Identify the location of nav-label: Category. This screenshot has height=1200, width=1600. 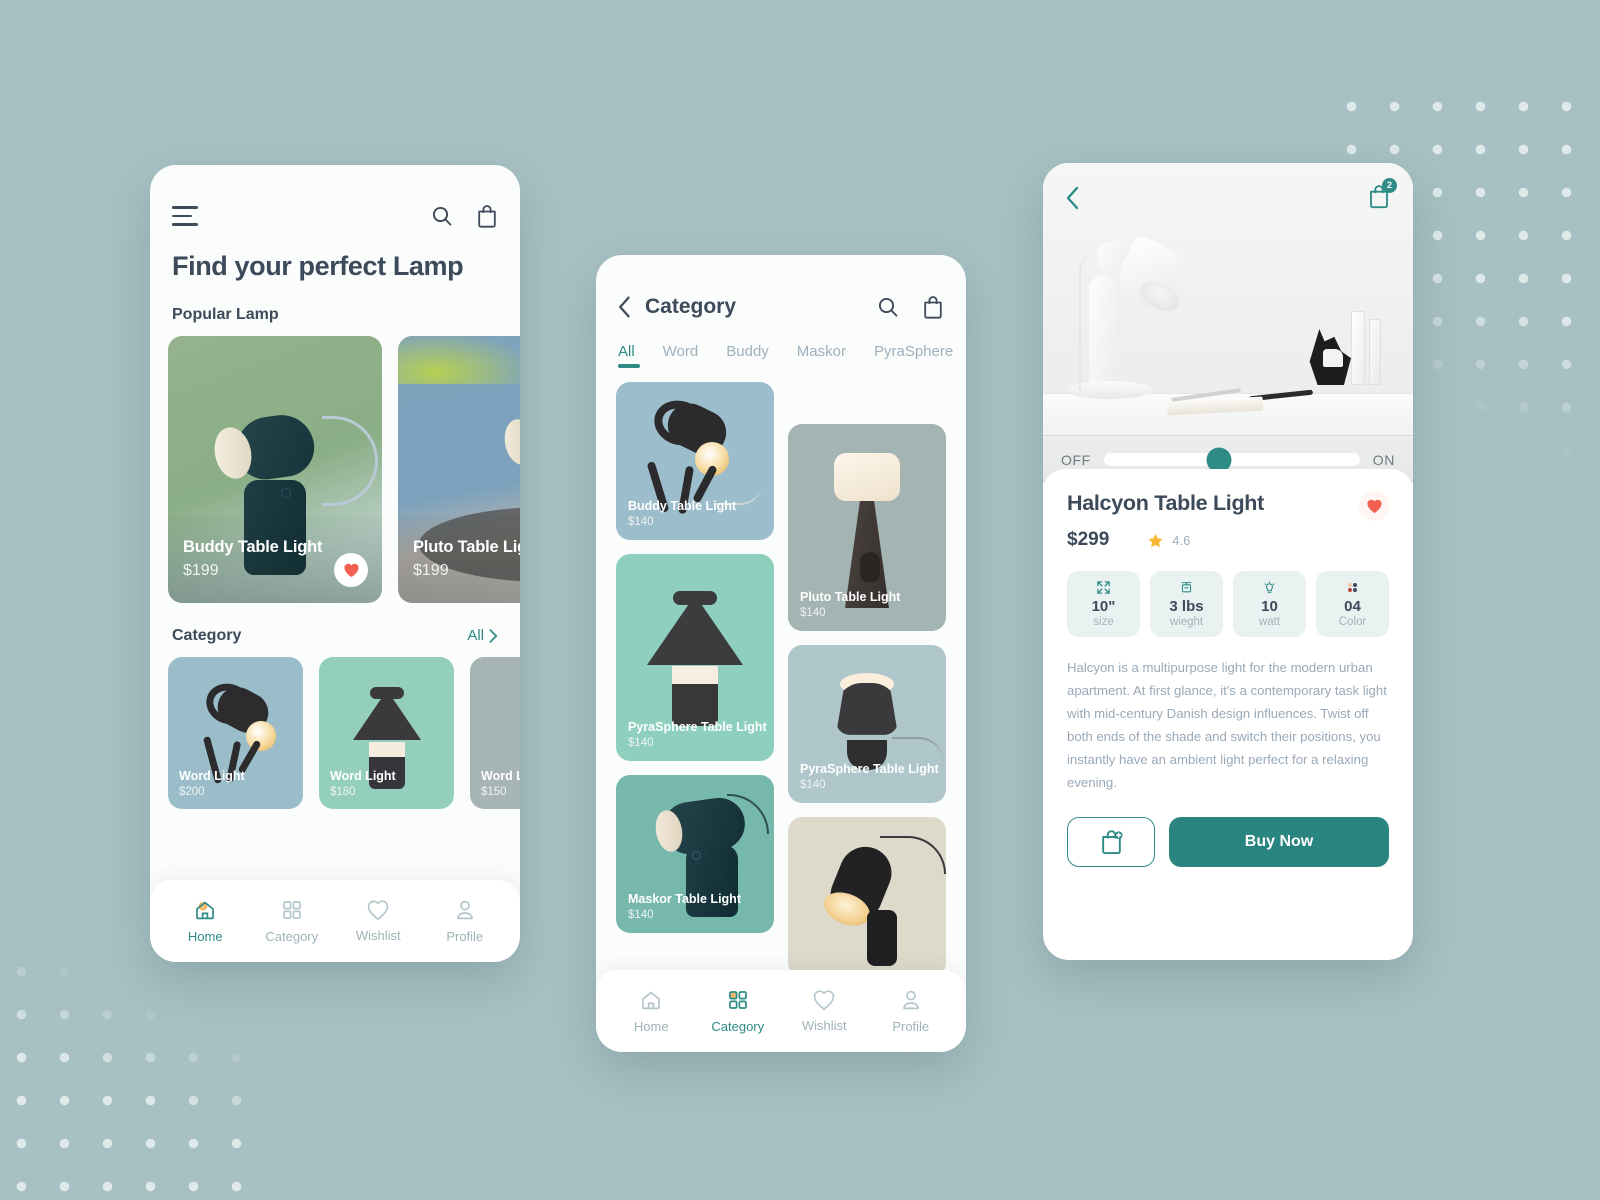
(292, 936).